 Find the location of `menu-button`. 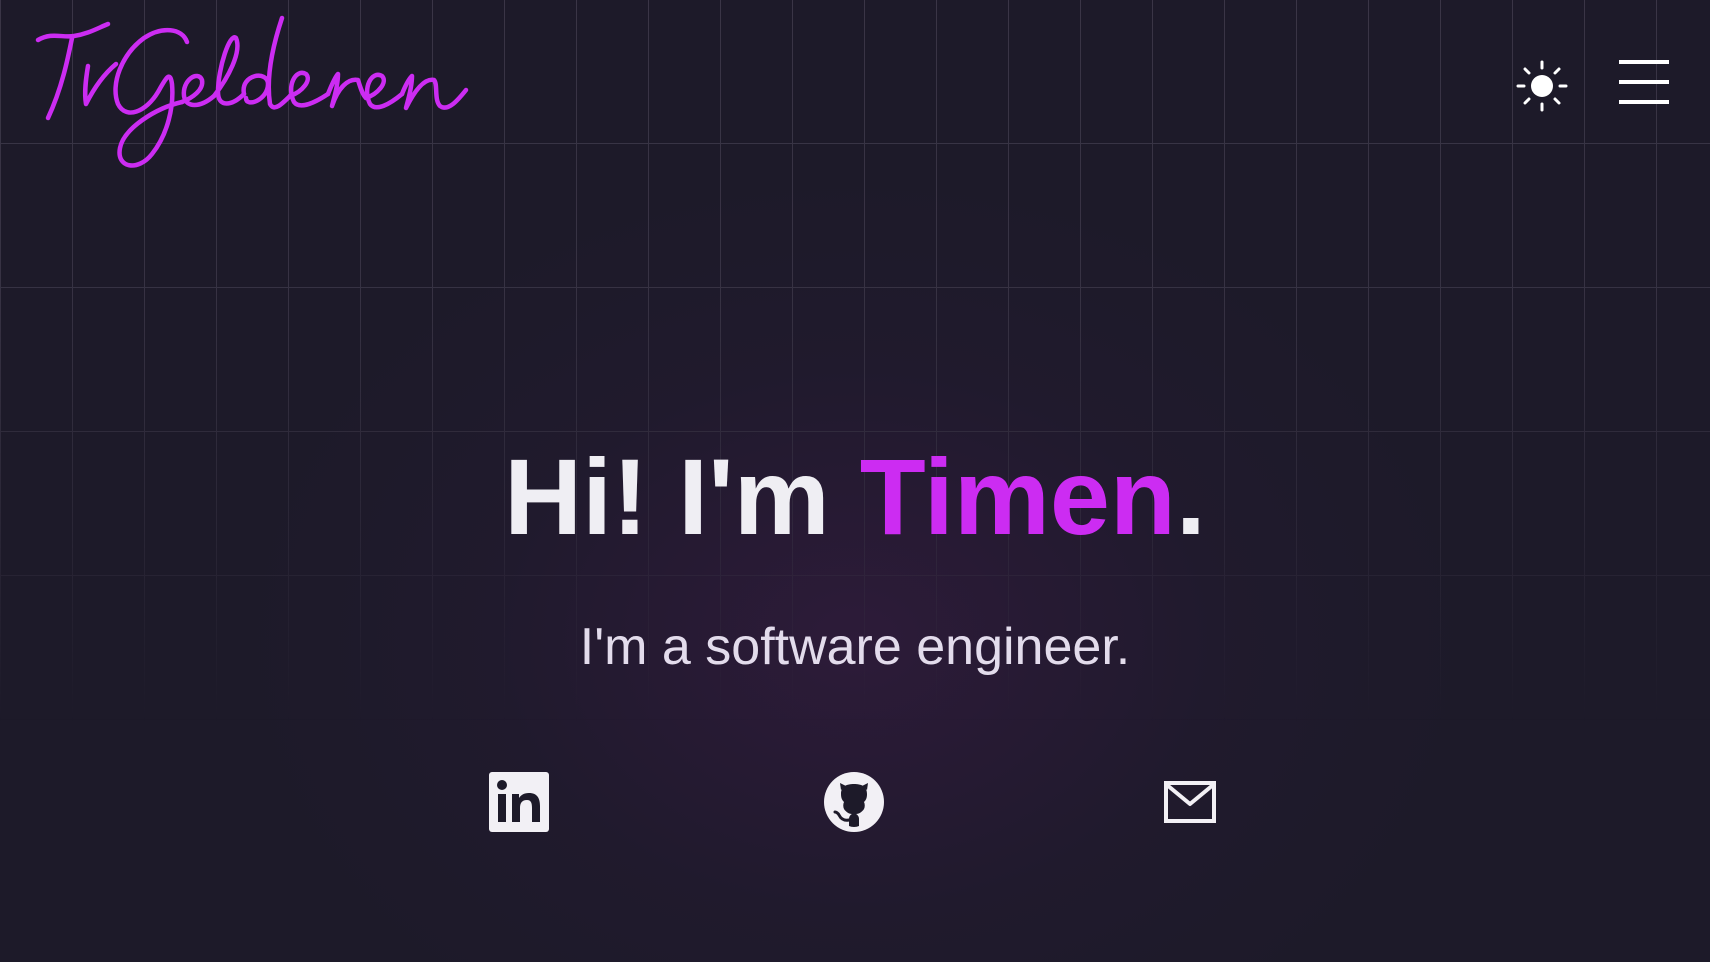

menu-button is located at coordinates (1644, 83).